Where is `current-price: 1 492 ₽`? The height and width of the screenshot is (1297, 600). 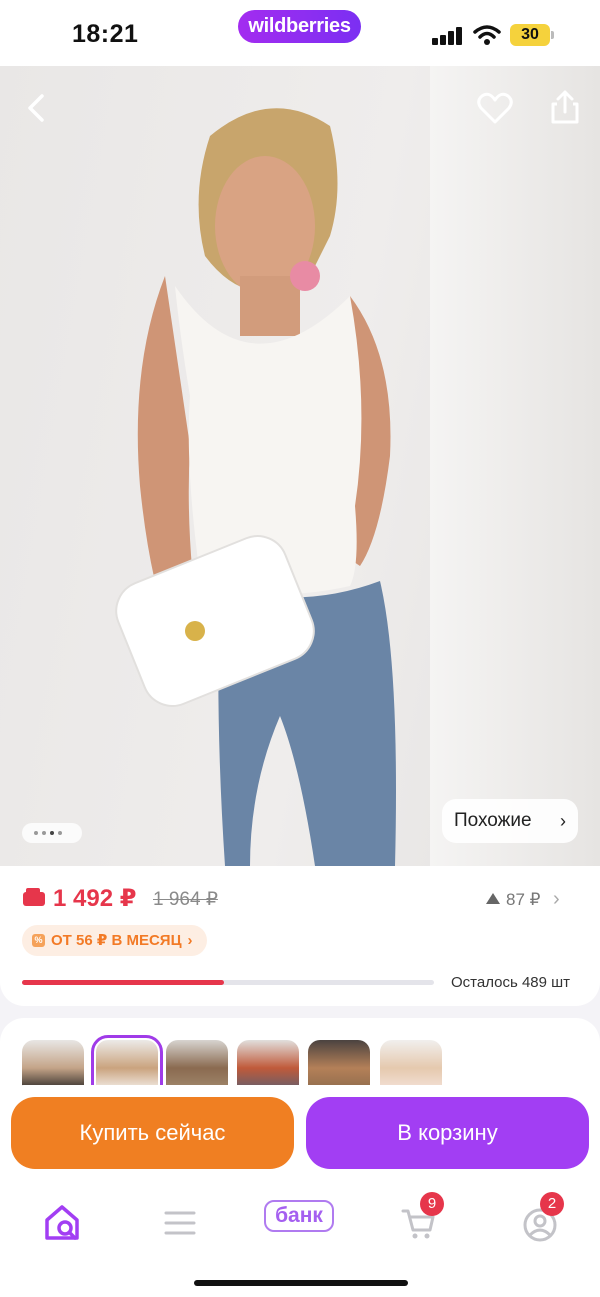
current-price: 1 492 ₽ is located at coordinates (95, 898).